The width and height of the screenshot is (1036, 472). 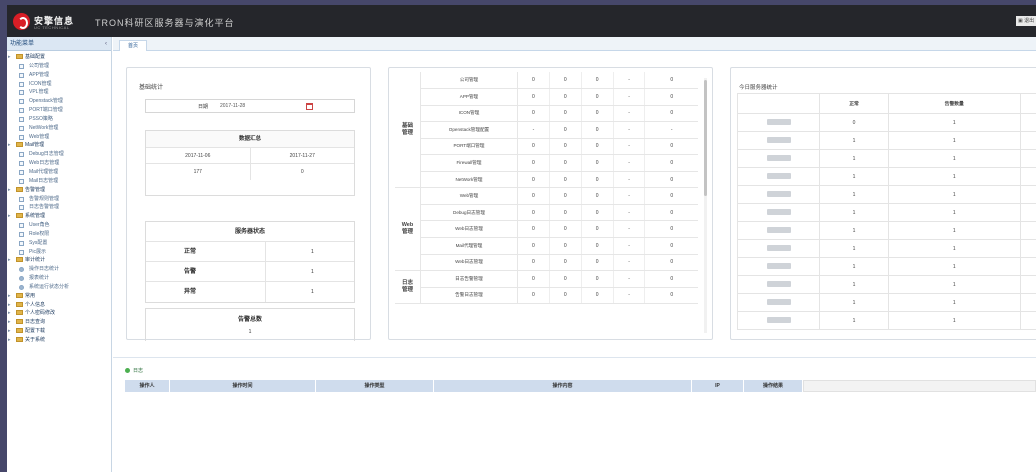 I want to click on sidebar-item: Mail日志管理, so click(x=59, y=181).